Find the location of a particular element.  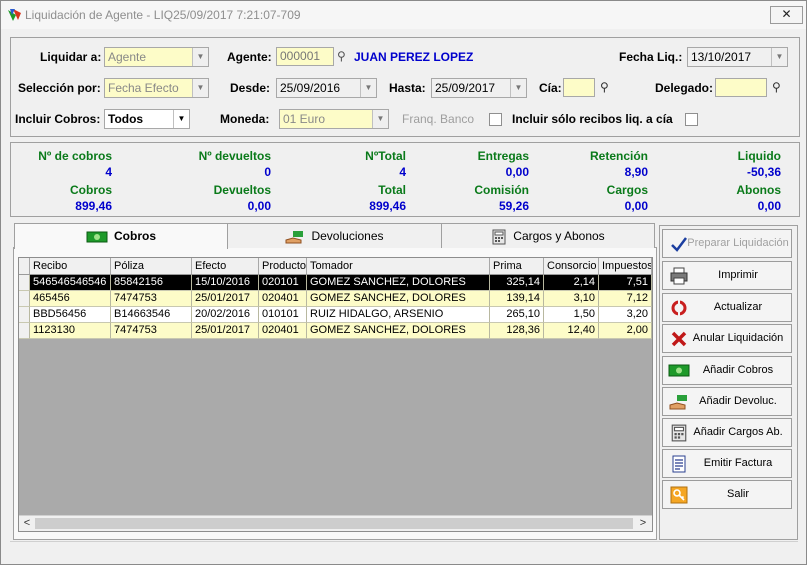

cell-prima: 139,14 is located at coordinates (517, 299).